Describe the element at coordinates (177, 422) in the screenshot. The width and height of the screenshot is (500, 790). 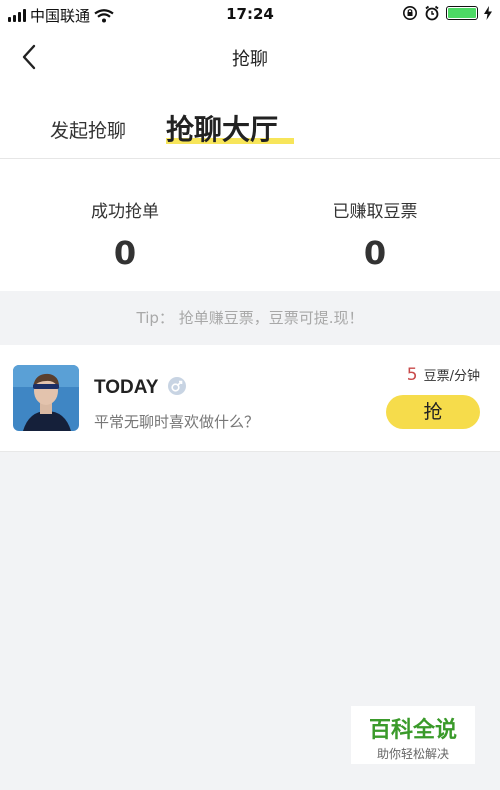
I see `user-message: 平常无聊时喜欢做什么？` at that location.